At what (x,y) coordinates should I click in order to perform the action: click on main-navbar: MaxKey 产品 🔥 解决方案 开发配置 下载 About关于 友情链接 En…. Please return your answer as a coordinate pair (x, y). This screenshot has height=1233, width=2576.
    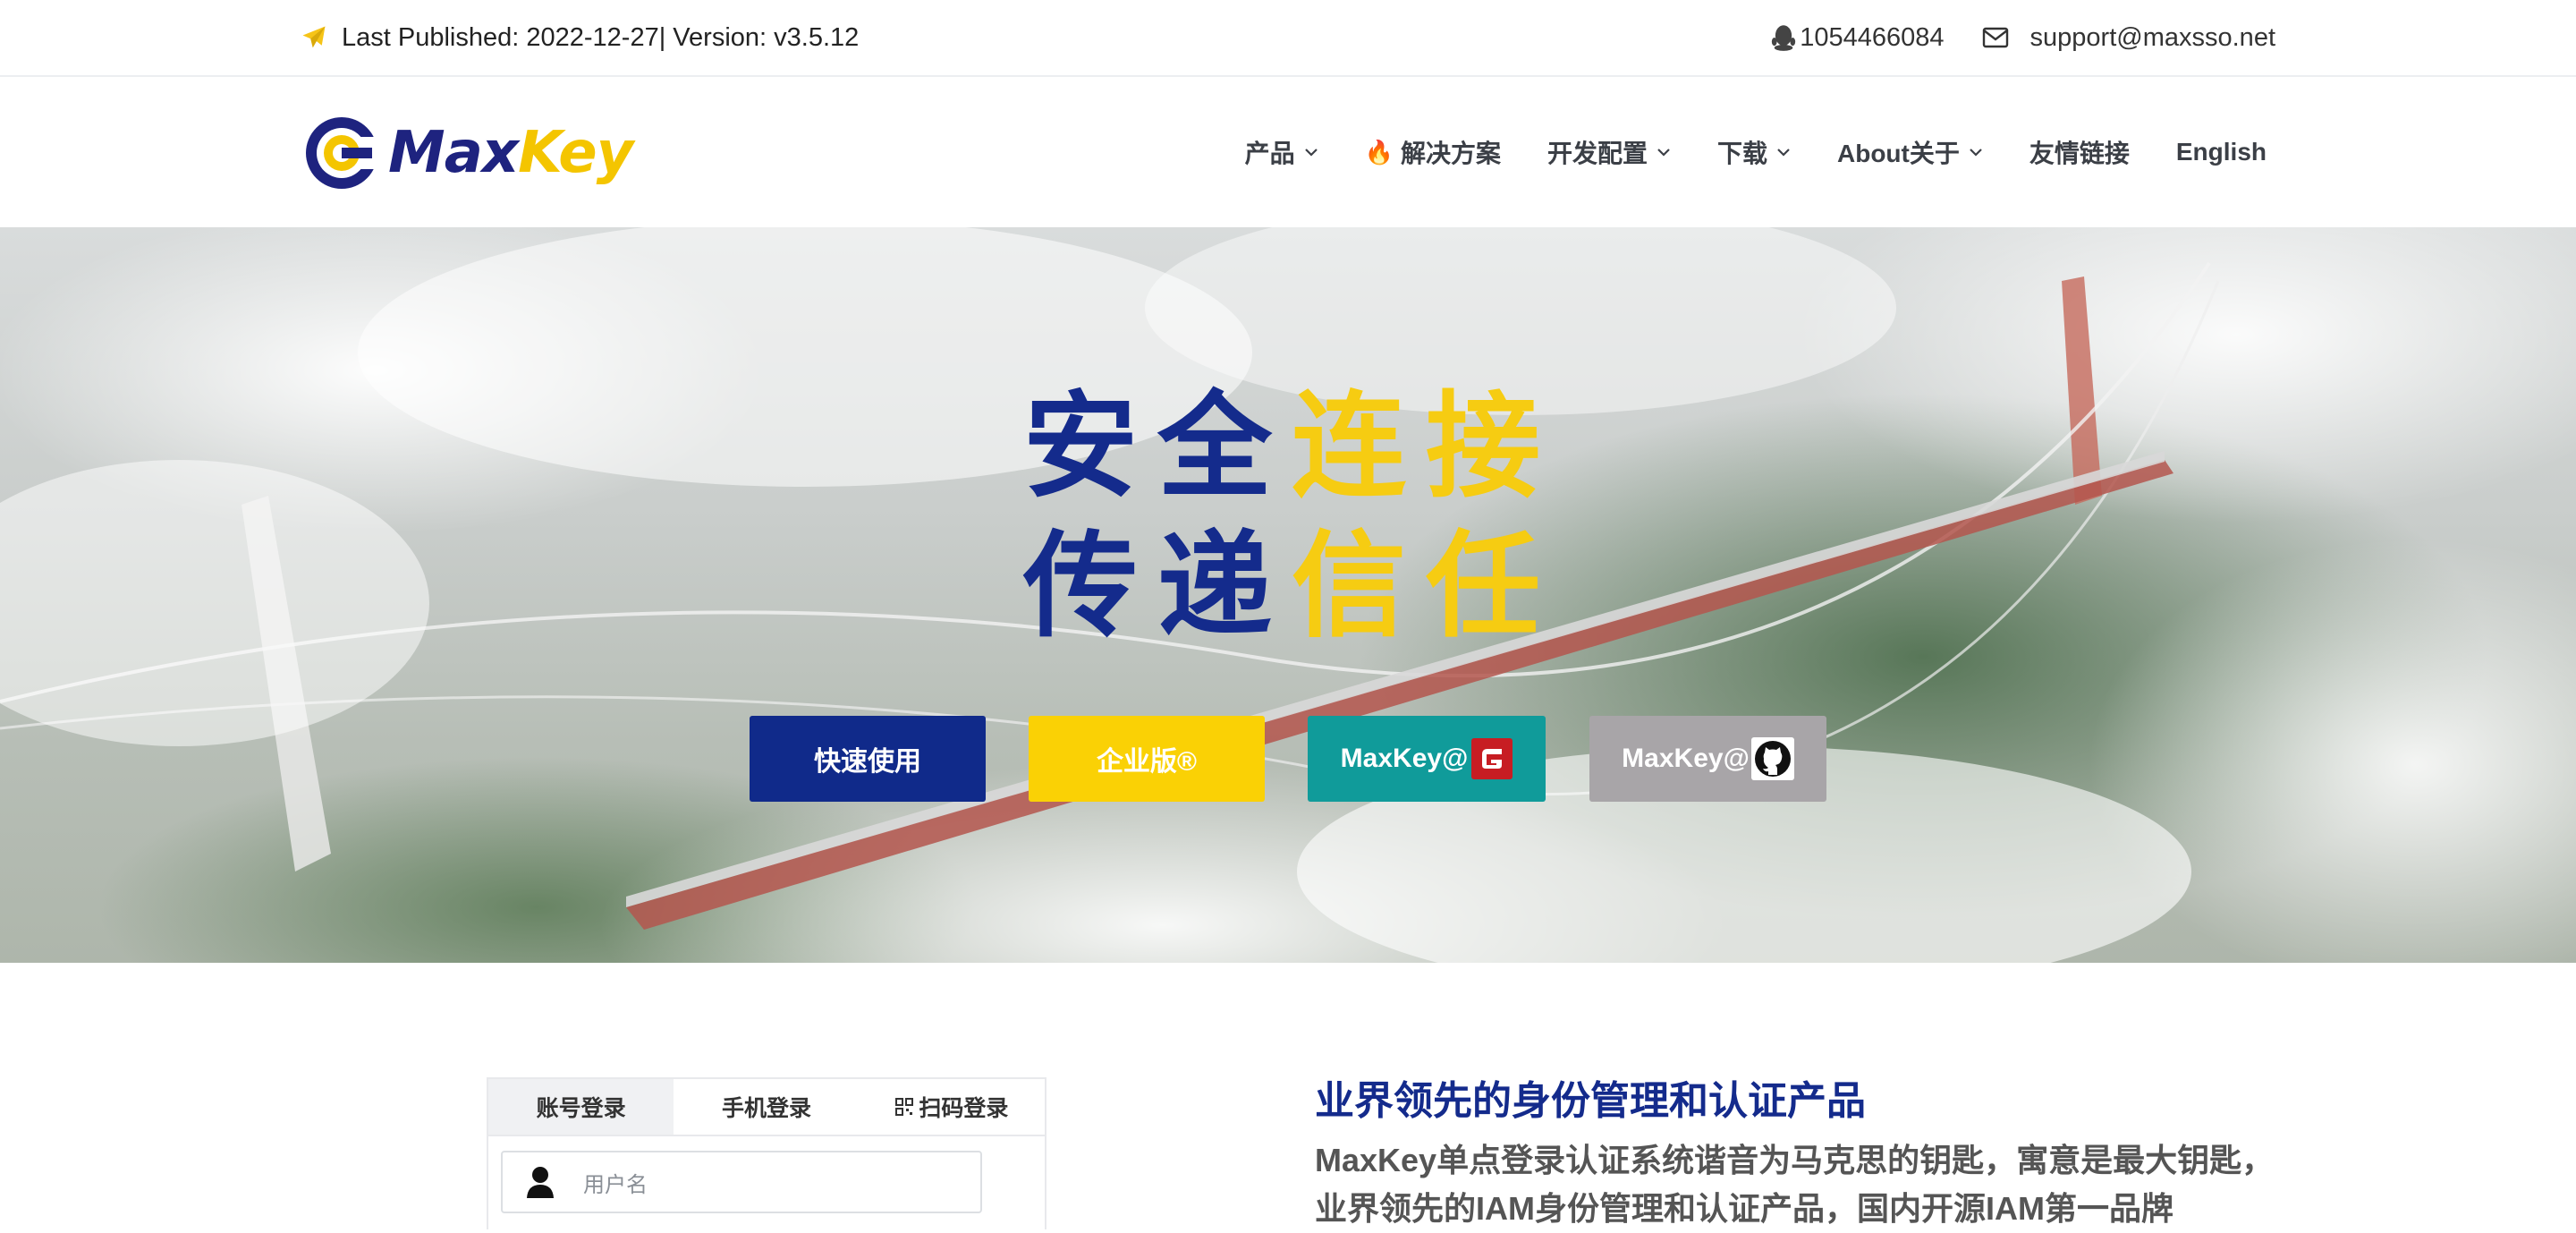
    Looking at the image, I should click on (1288, 152).